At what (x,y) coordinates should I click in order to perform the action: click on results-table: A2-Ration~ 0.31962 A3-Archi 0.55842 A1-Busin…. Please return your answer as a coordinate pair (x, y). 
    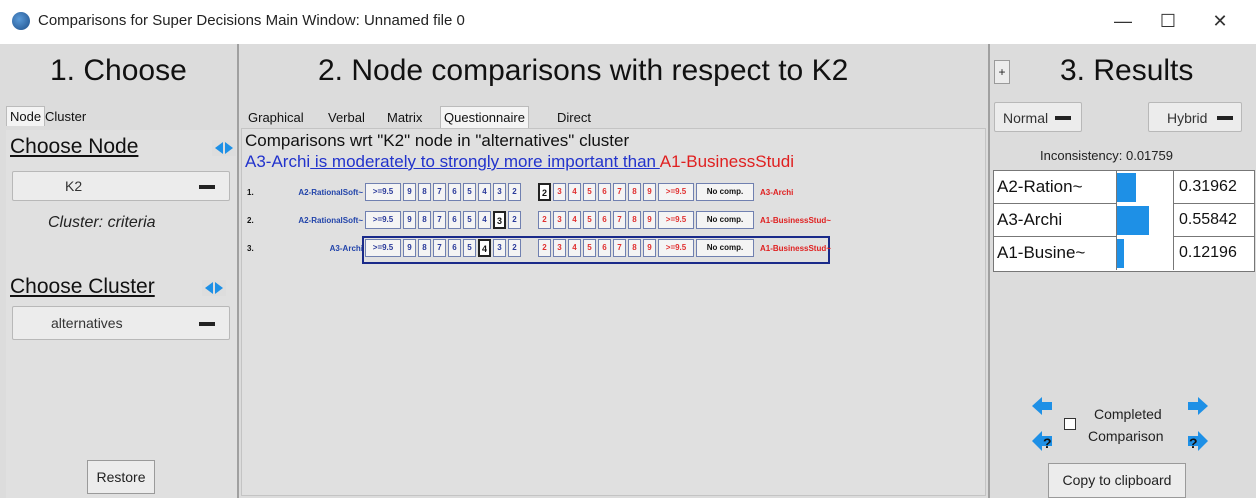
    Looking at the image, I should click on (1124, 221).